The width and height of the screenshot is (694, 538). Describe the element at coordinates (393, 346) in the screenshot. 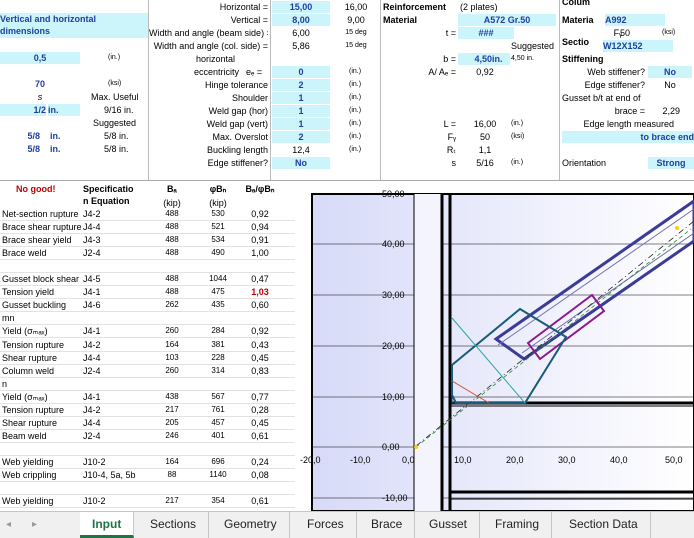

I see `y-tick-label: 20,00` at that location.